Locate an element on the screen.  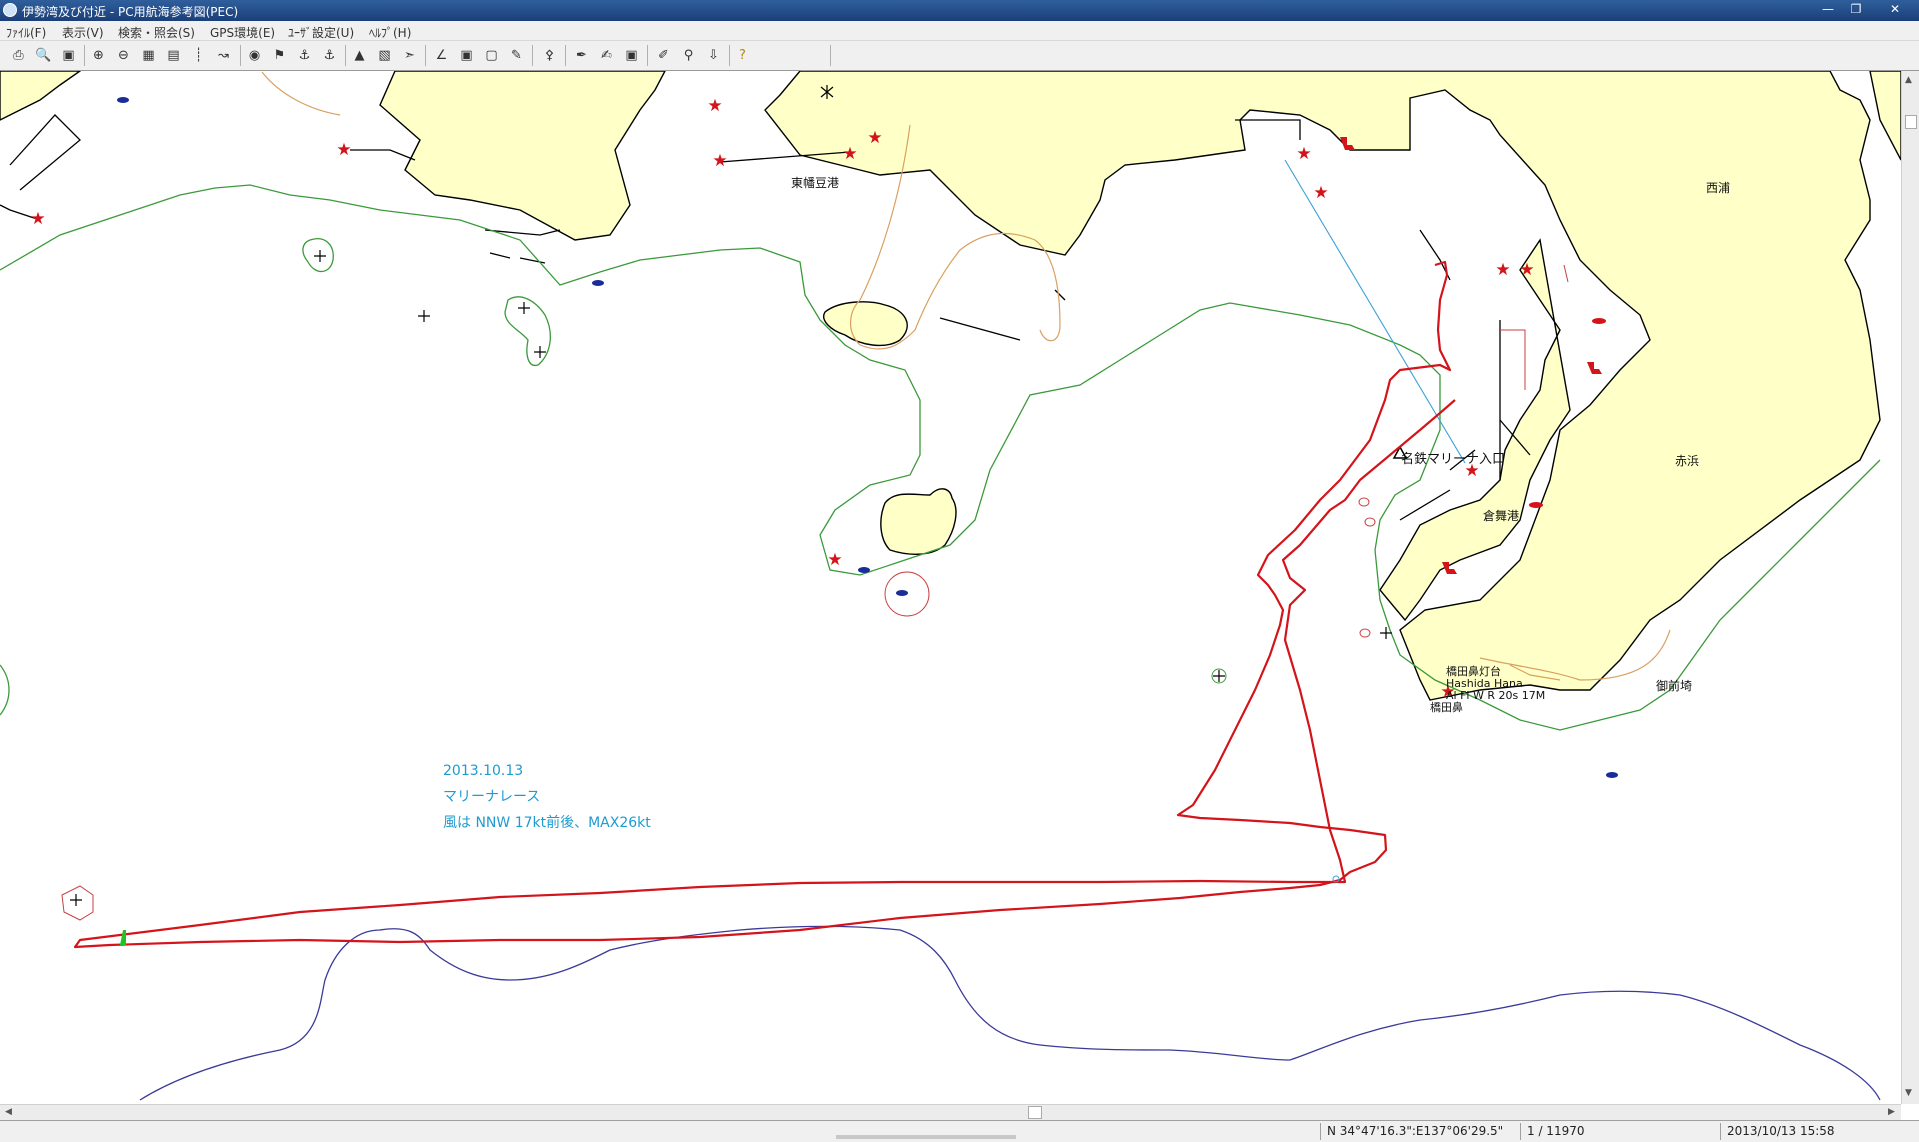
label-kurama-port: 倉舞港 is located at coordinates (1501, 515).